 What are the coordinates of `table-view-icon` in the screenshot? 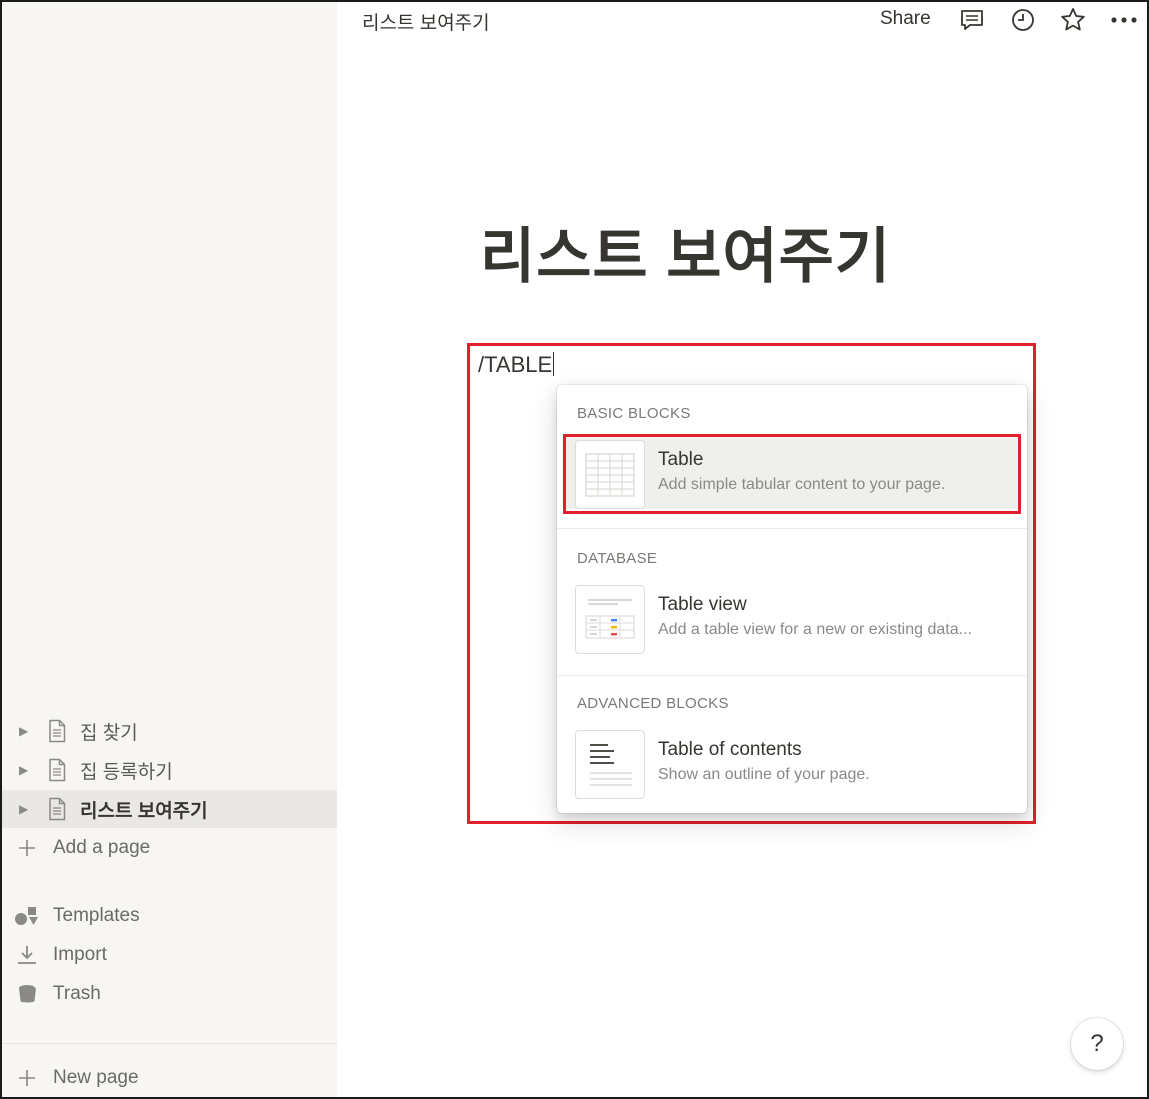 It's located at (610, 619).